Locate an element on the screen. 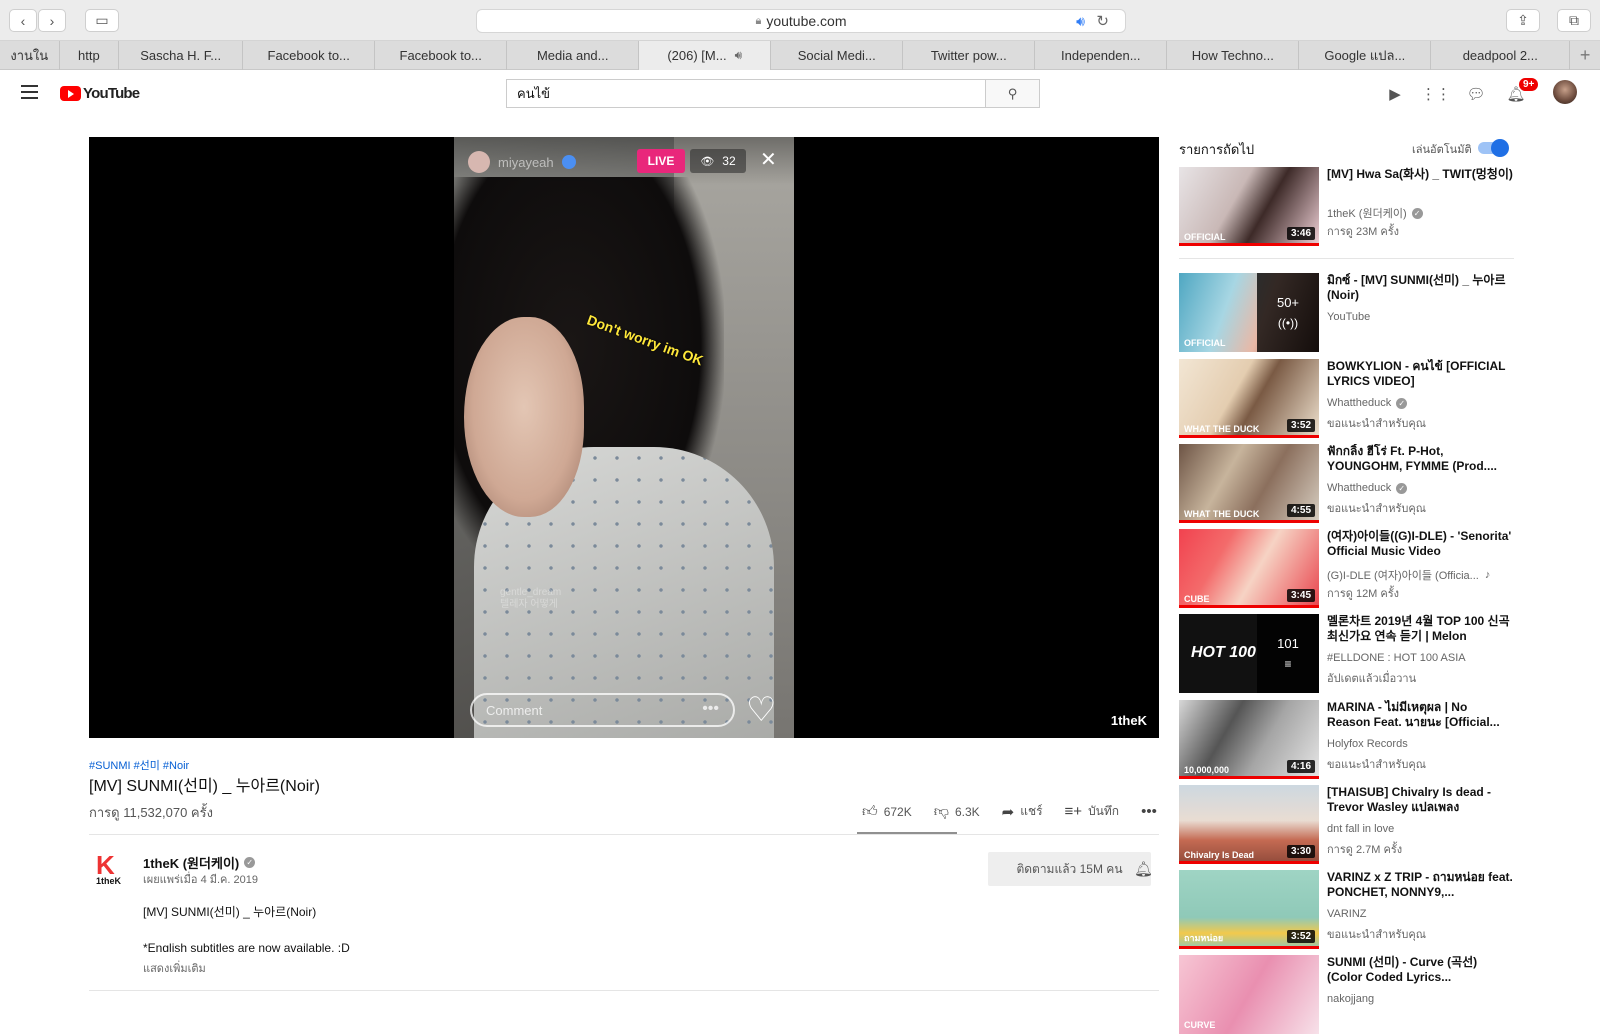  autoplay-toggle is located at coordinates (1493, 148).